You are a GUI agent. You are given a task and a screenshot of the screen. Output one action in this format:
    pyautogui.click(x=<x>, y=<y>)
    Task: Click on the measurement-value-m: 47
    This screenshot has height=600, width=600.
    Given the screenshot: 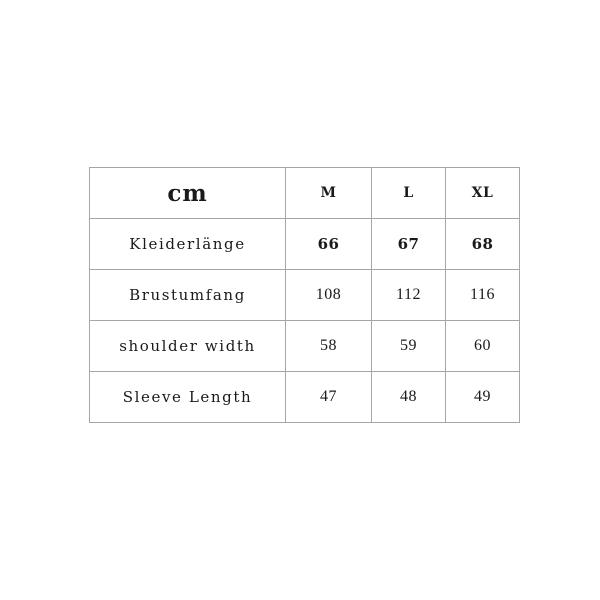 What is the action you would take?
    pyautogui.click(x=328, y=397)
    